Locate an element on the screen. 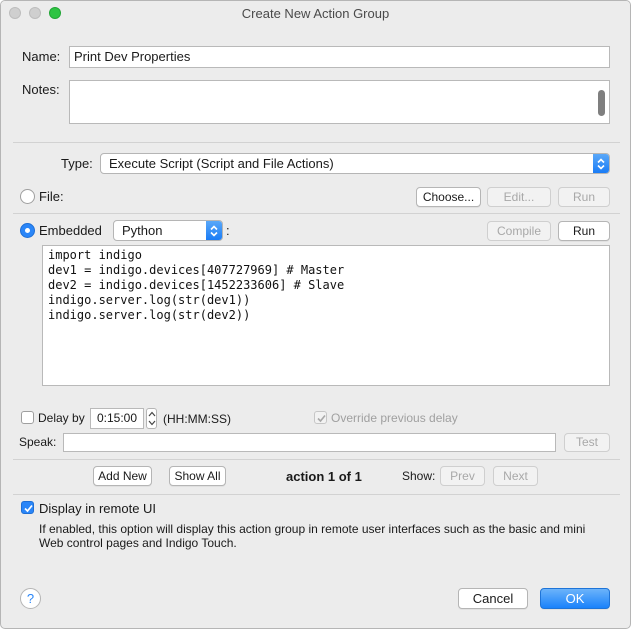 The height and width of the screenshot is (629, 631). run-script-button: Run is located at coordinates (584, 231).